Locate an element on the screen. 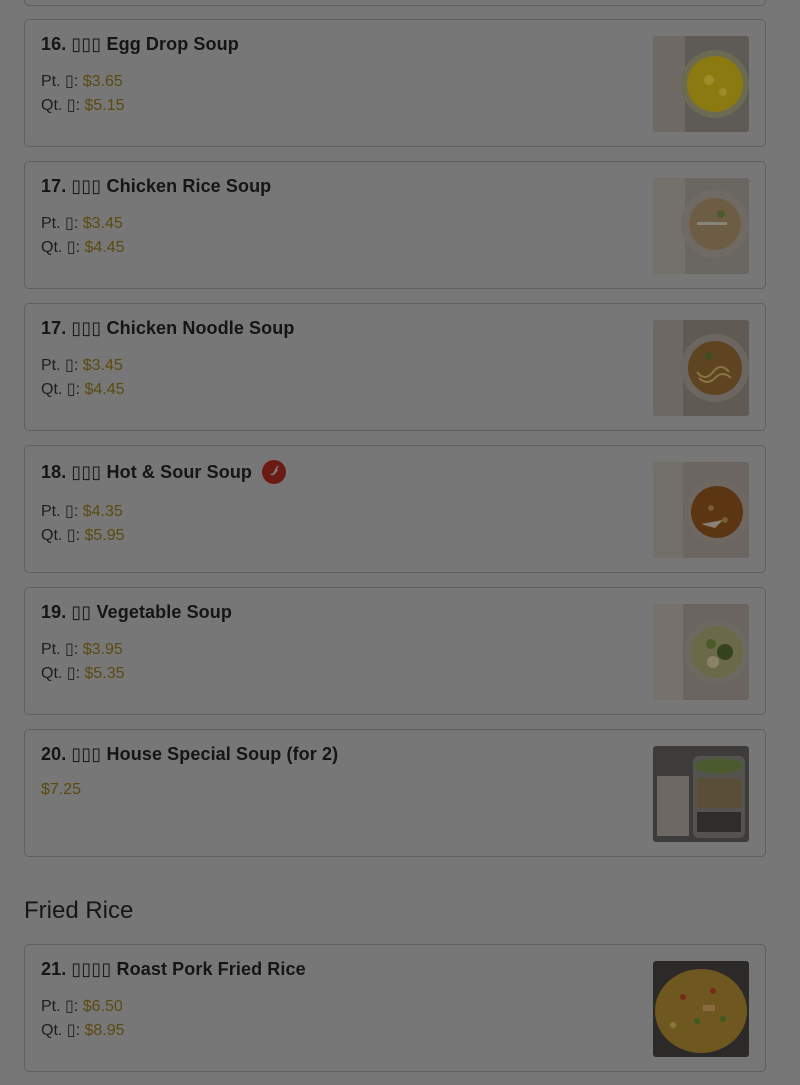  price-quart: Qt. ▯: $5.15 is located at coordinates (83, 105).